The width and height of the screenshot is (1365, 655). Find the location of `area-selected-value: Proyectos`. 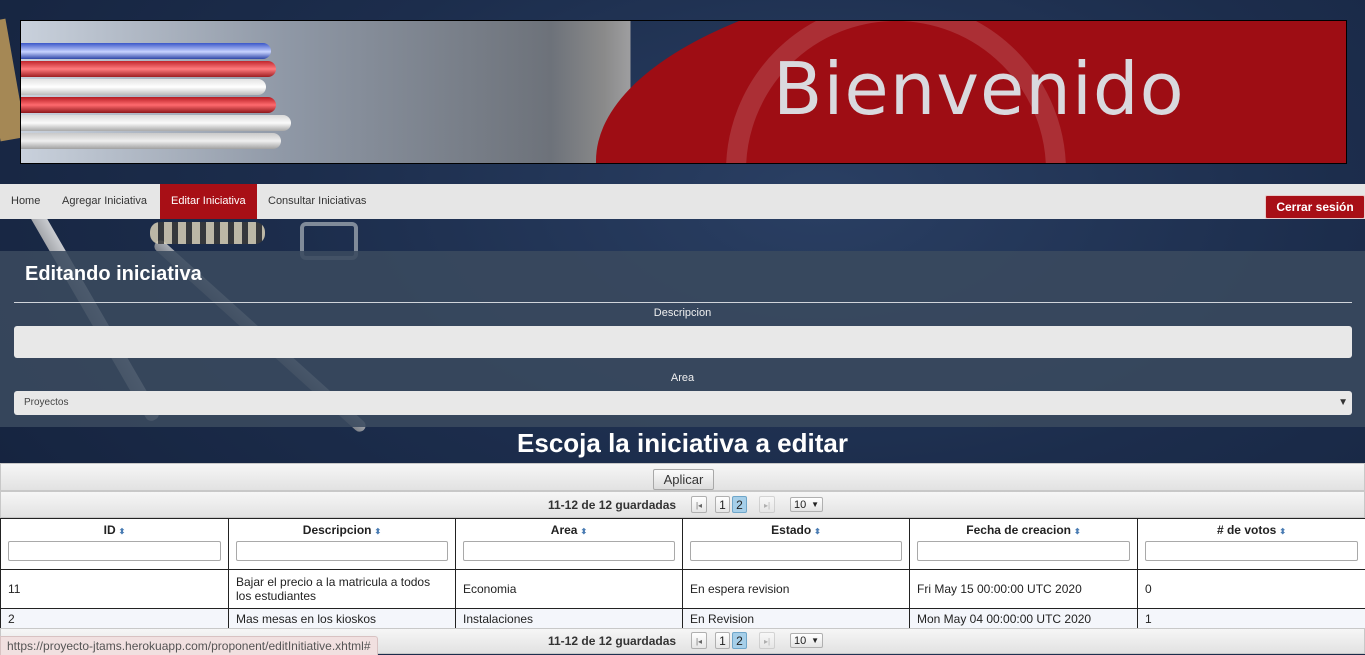

area-selected-value: Proyectos is located at coordinates (46, 402).